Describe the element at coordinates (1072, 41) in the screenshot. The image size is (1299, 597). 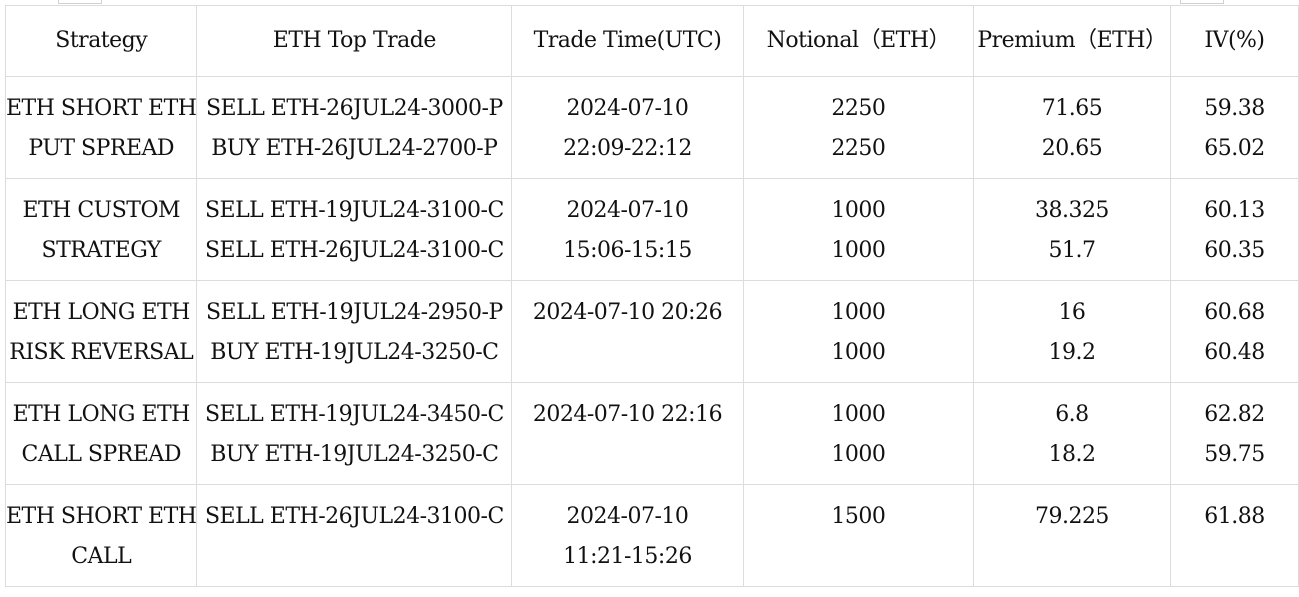
I see `header-premium: Premium（ETH）` at that location.